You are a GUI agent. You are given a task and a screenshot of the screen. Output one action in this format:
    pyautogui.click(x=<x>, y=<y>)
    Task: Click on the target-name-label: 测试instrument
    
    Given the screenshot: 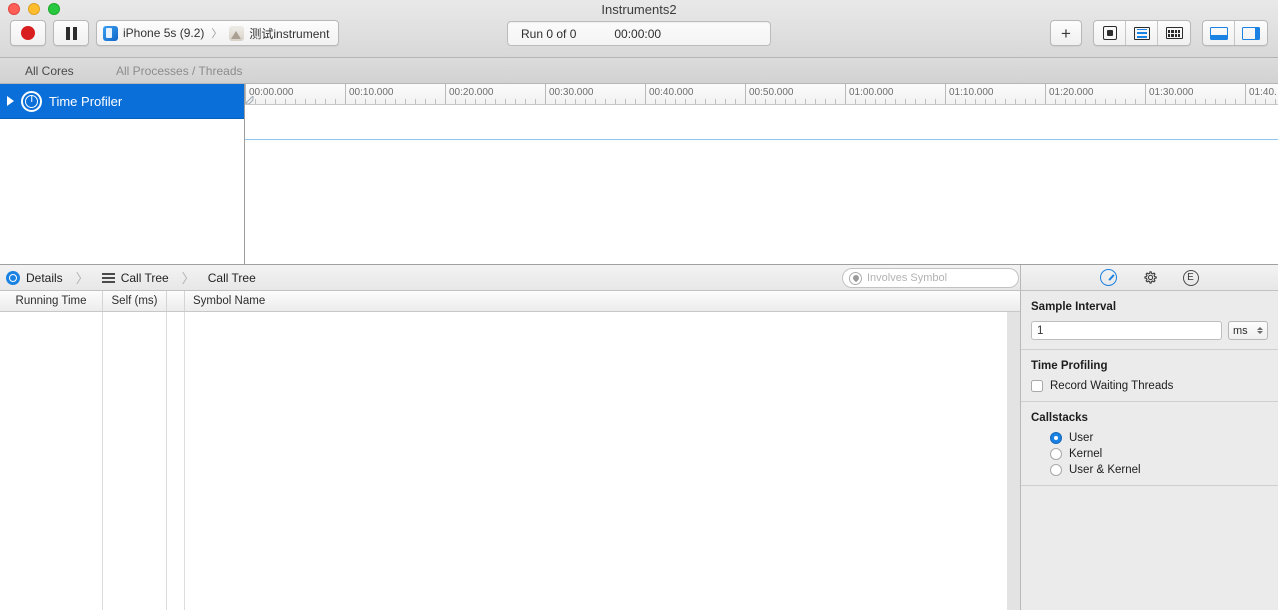 What is the action you would take?
    pyautogui.click(x=289, y=33)
    